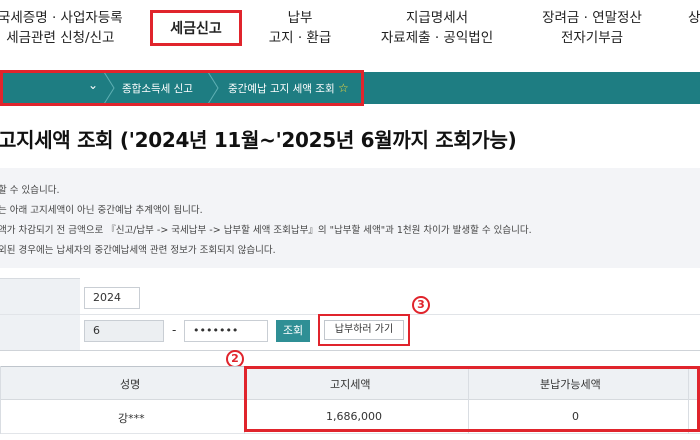 The height and width of the screenshot is (440, 700). What do you see at coordinates (101, 210) in the screenshot?
I see `notice-line-2: 는 아래 고지세액이 아닌 중간예납 추계액이 됩니다.` at bounding box center [101, 210].